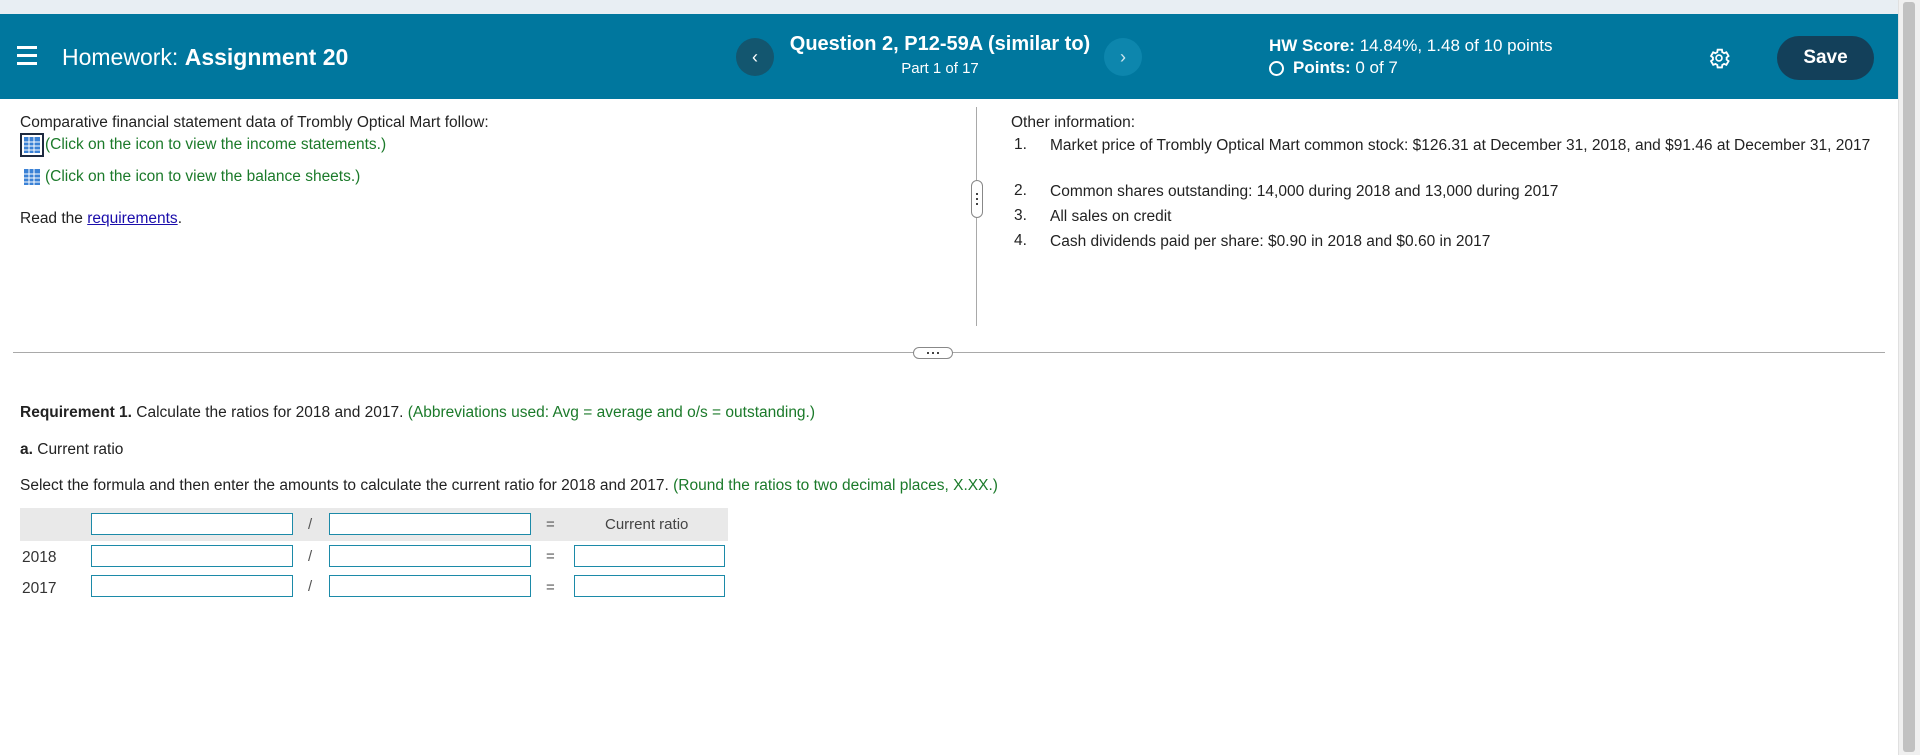  What do you see at coordinates (1456, 45) in the screenshot?
I see `hw-score-value: 14.84%, 1.48 of 10 points` at bounding box center [1456, 45].